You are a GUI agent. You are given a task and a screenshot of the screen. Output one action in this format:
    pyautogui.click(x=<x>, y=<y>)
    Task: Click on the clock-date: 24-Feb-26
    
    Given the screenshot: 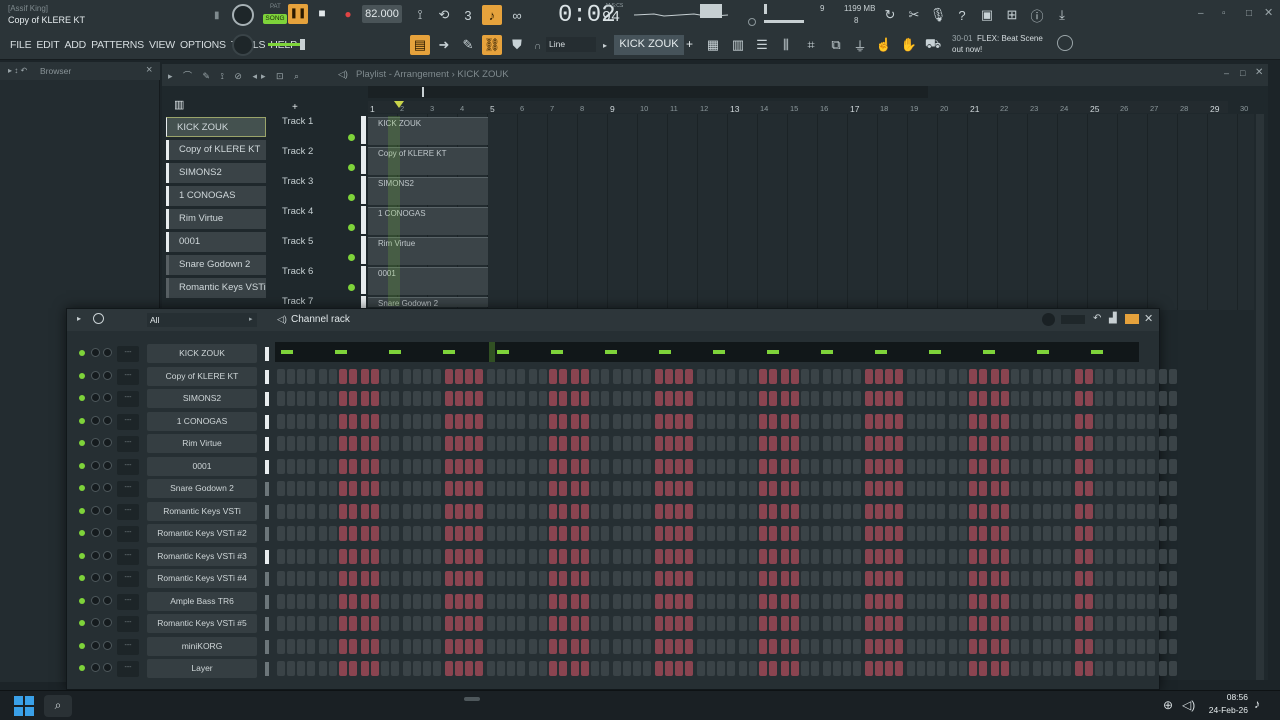 What is the action you would take?
    pyautogui.click(x=1224, y=710)
    